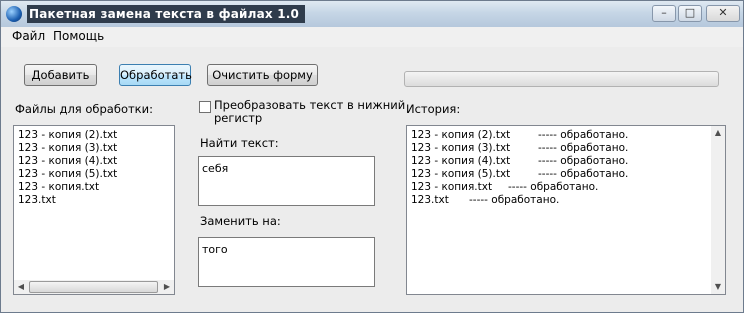 The width and height of the screenshot is (744, 313). What do you see at coordinates (561, 79) in the screenshot?
I see `progress-bar` at bounding box center [561, 79].